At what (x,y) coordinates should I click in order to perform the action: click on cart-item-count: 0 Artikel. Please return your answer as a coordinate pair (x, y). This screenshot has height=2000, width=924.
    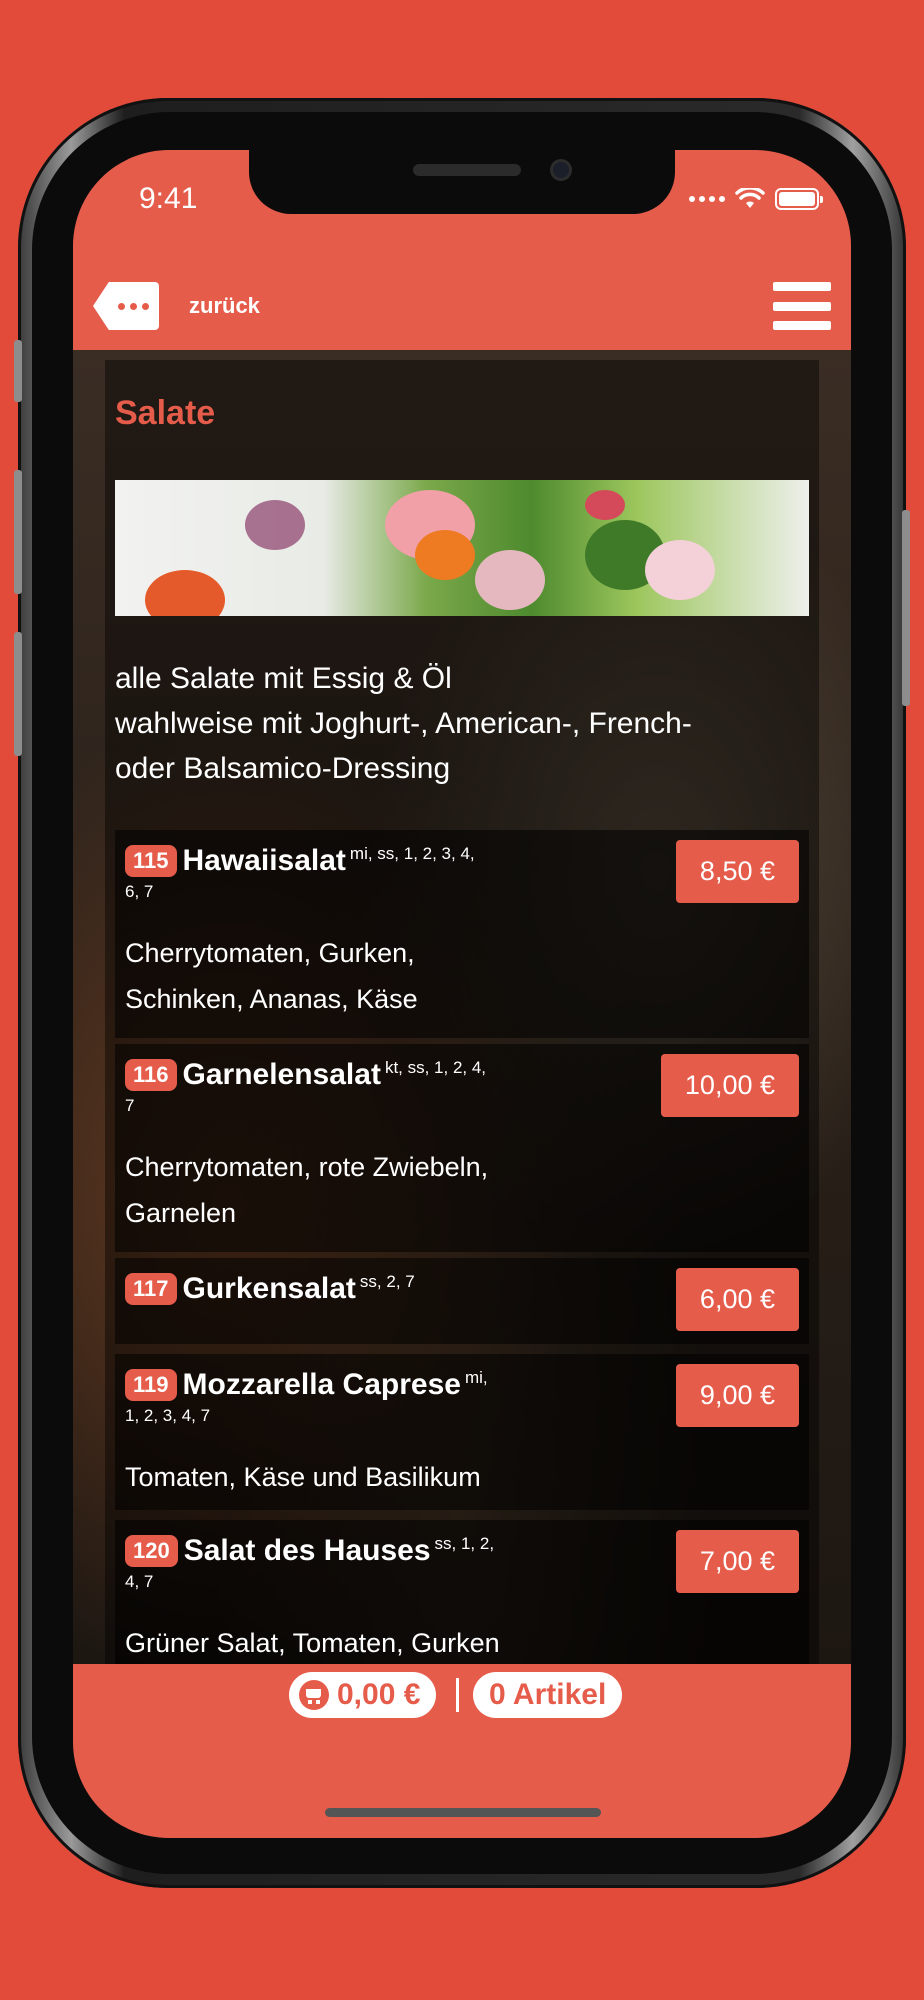
    Looking at the image, I should click on (548, 1695).